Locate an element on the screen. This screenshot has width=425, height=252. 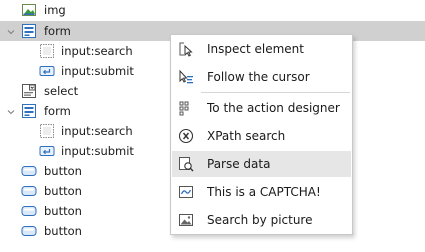
menu-item-inspect-element: Inspect element is located at coordinates (261, 49).